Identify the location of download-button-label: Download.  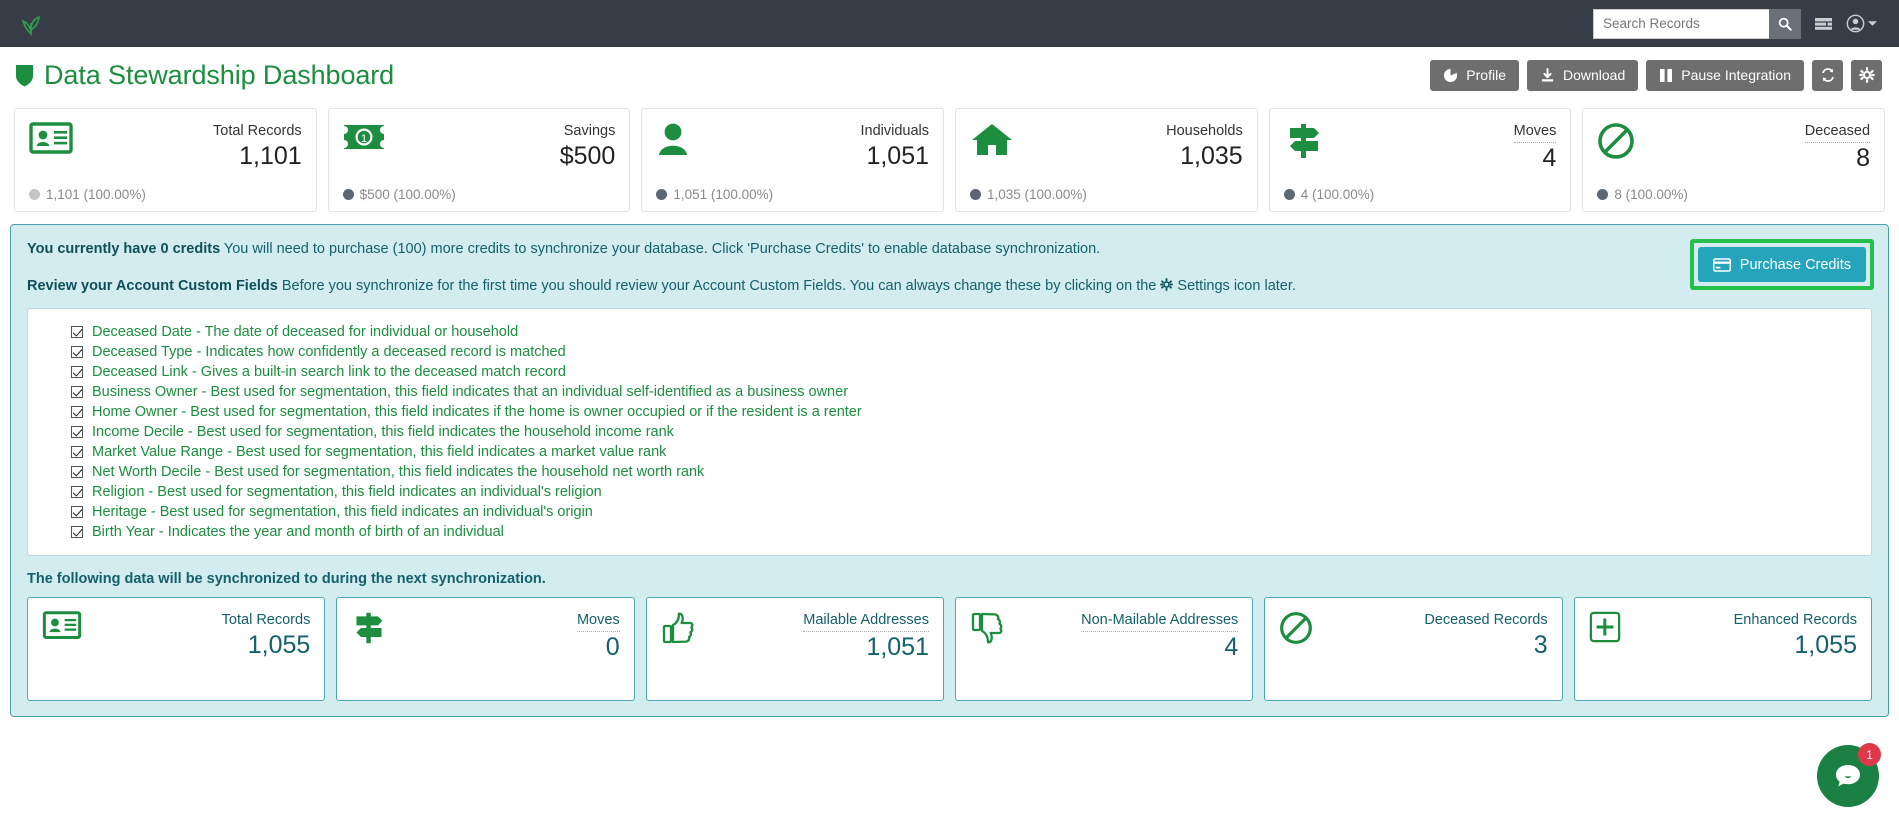
(1594, 75).